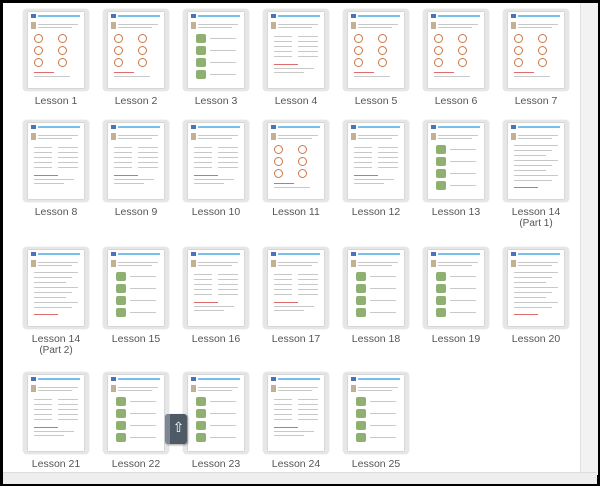  I want to click on lesson-label: Lesson 8, so click(56, 212).